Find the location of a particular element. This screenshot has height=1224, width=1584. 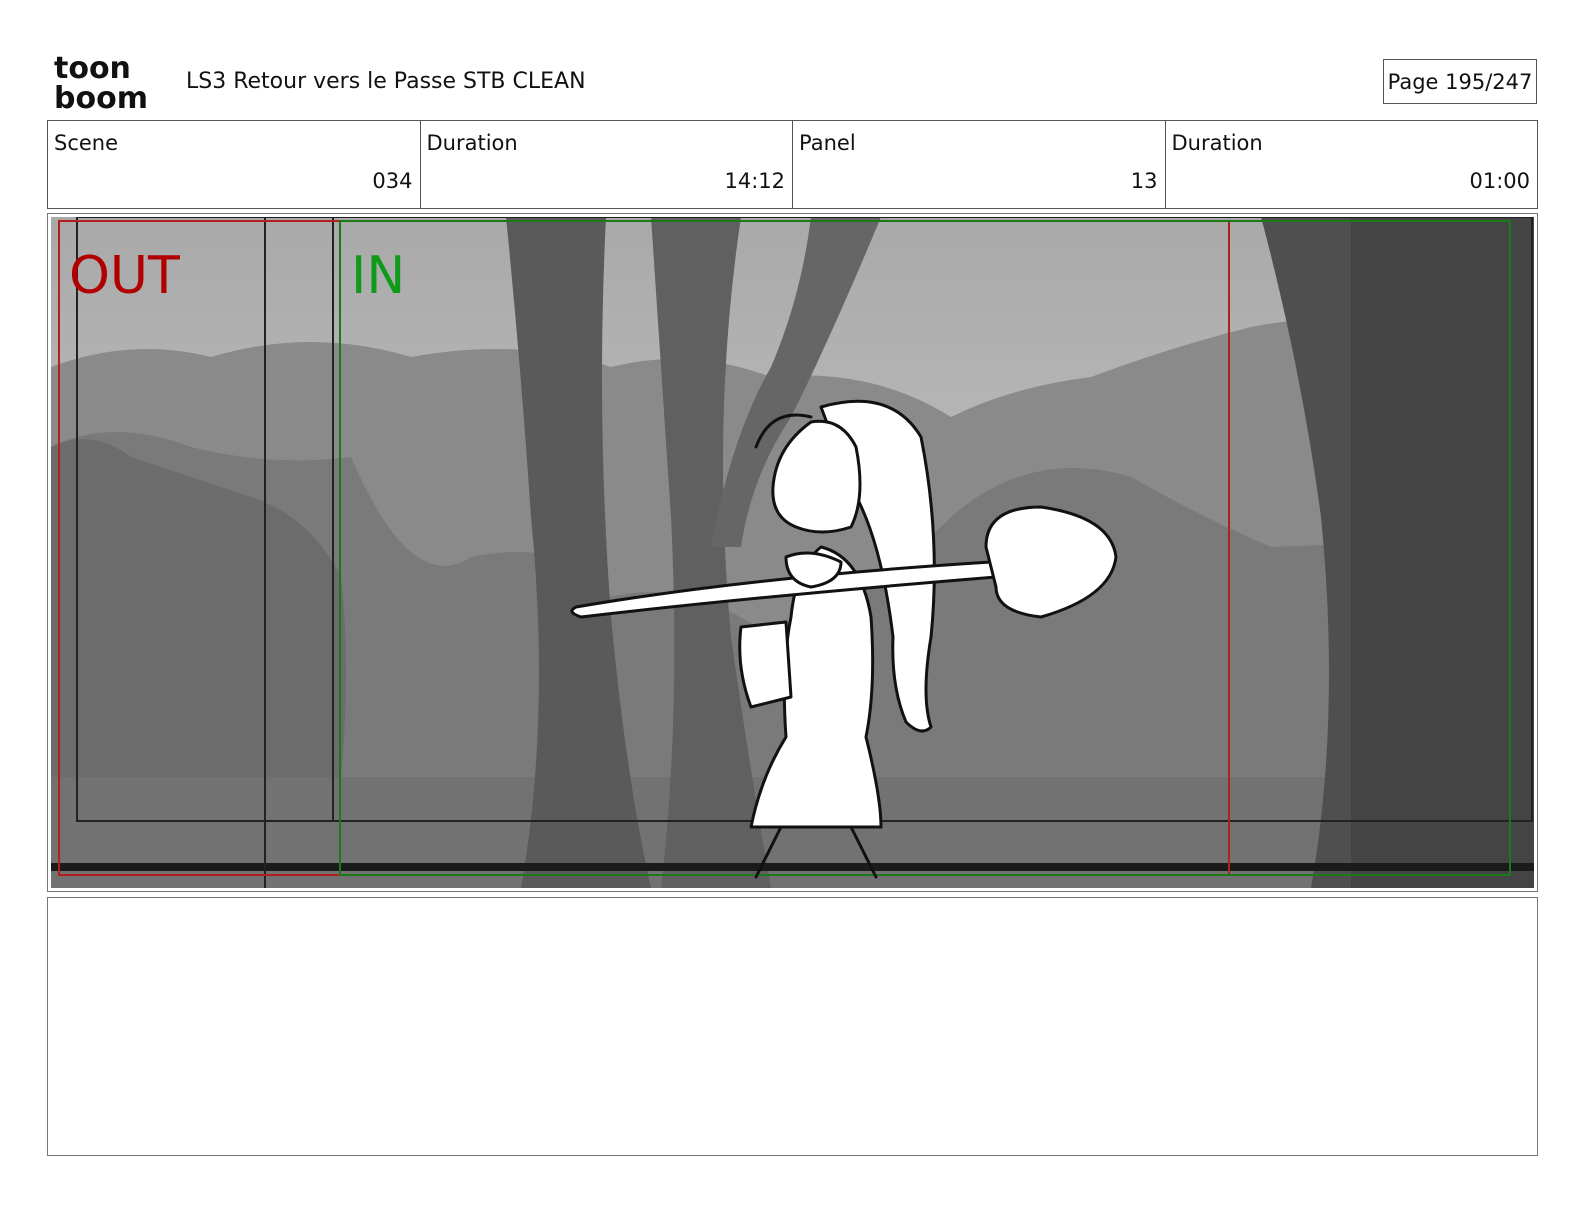

scene-cell: Scene 034 is located at coordinates (234, 164).